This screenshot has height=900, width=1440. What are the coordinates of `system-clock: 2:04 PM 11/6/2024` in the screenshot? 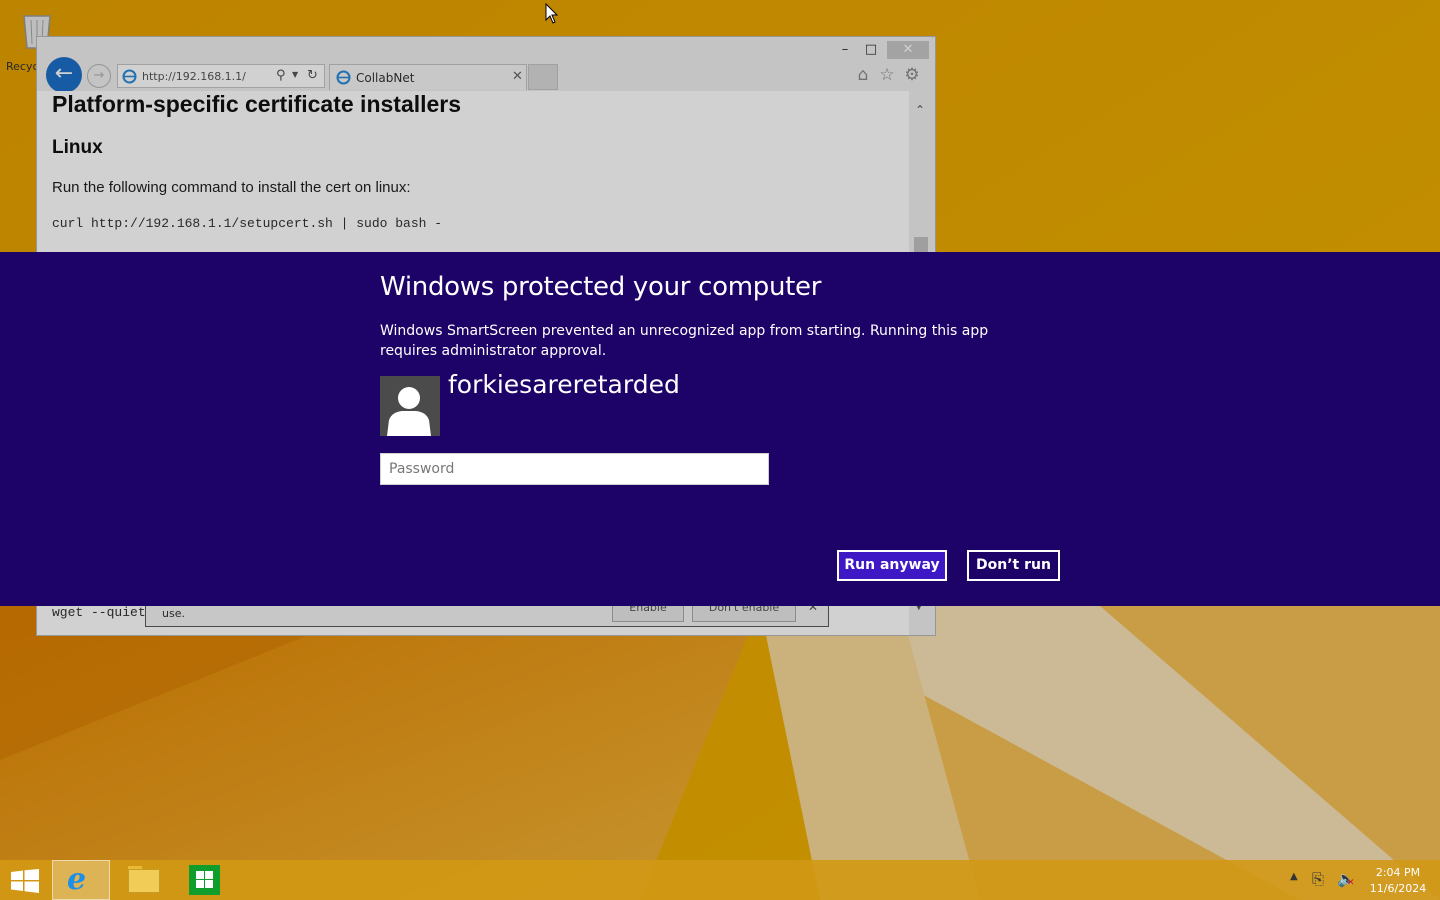 It's located at (1398, 882).